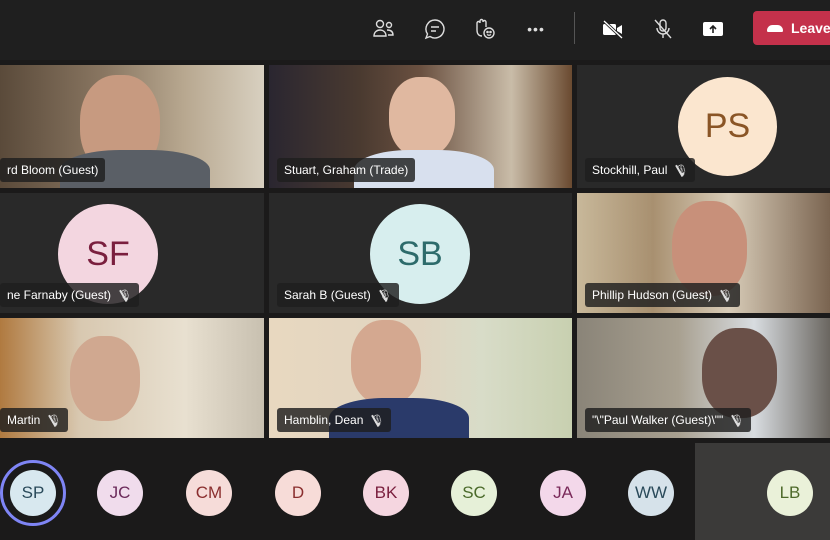 This screenshot has width=830, height=540. Describe the element at coordinates (713, 29) in the screenshot. I see `share-icon` at that location.